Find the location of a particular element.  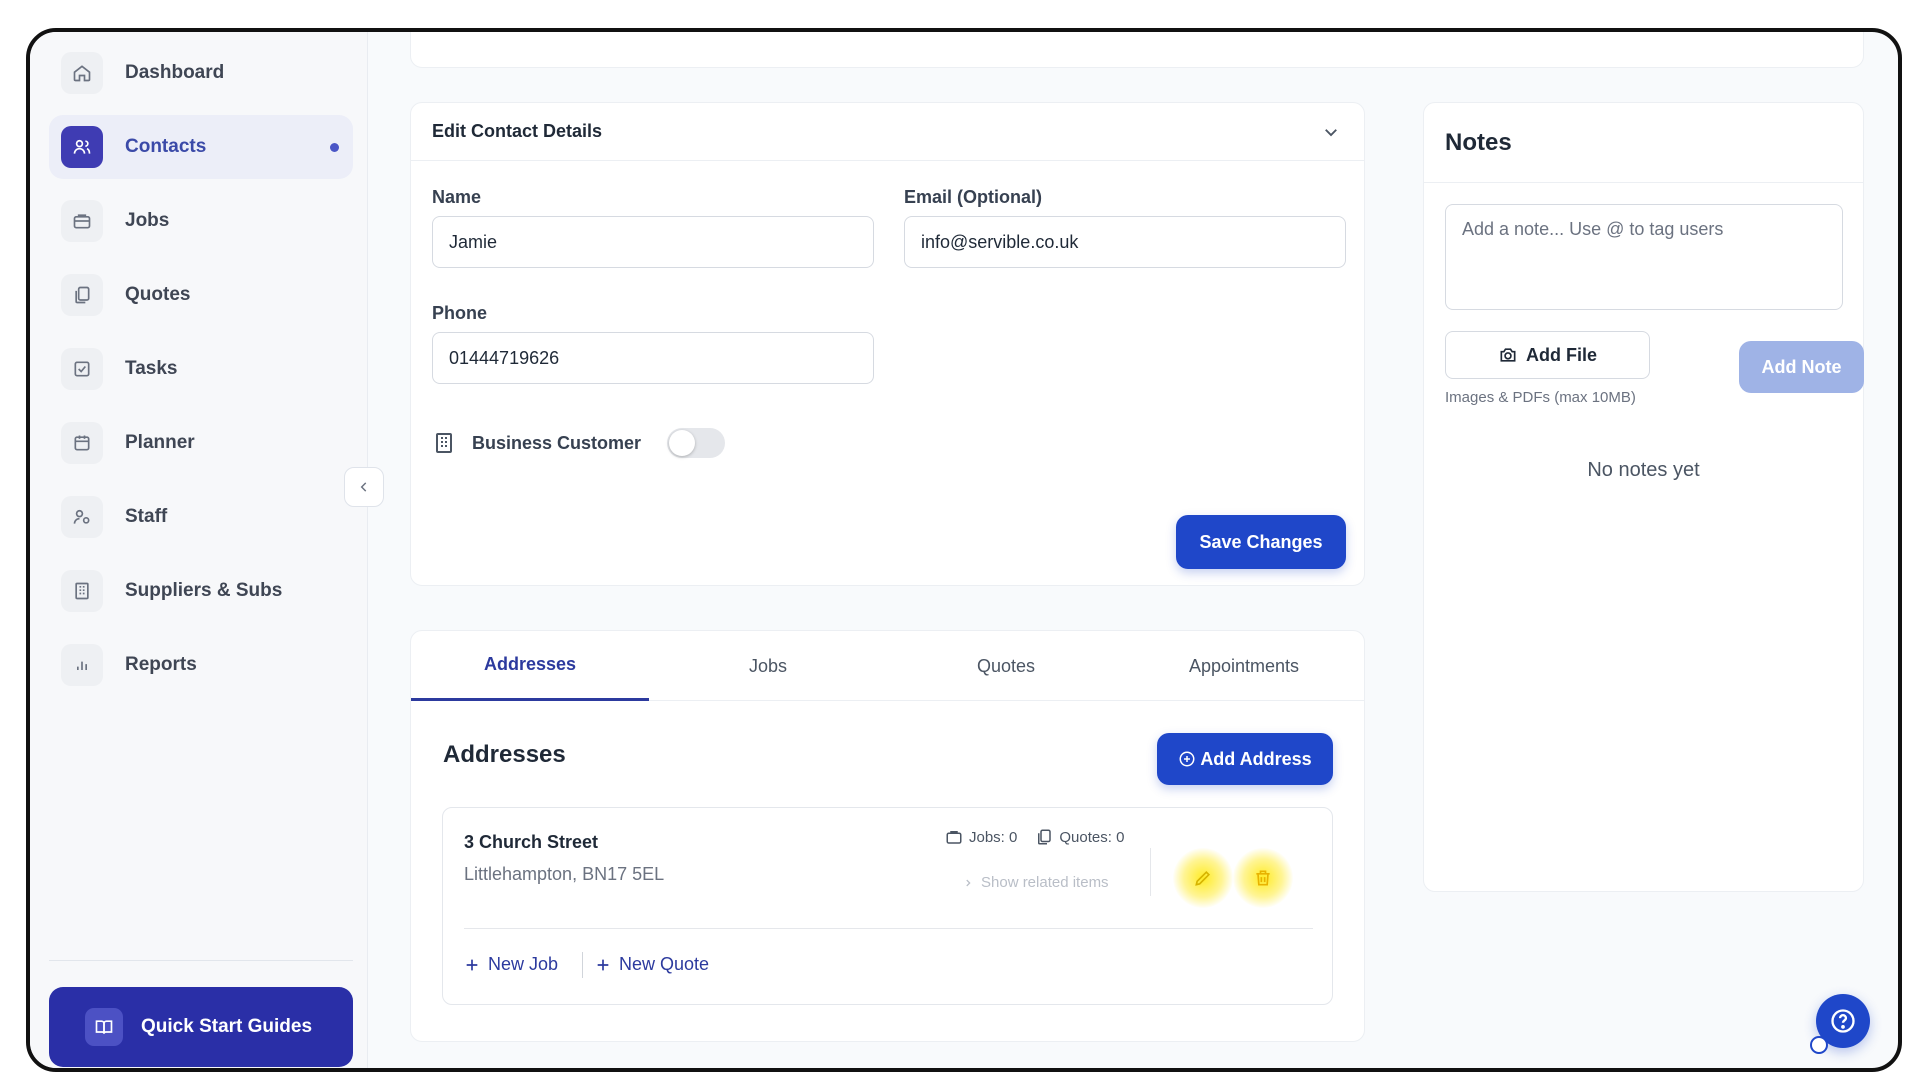

address-street: 3 Church Street is located at coordinates (531, 842).